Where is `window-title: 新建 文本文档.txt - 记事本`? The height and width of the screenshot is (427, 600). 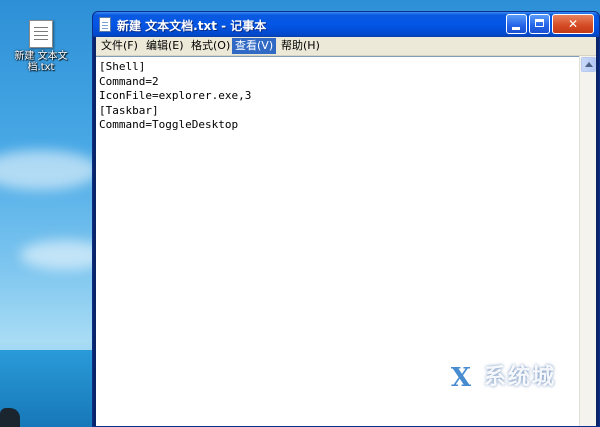
window-title: 新建 文本文档.txt - 记事本 is located at coordinates (192, 26).